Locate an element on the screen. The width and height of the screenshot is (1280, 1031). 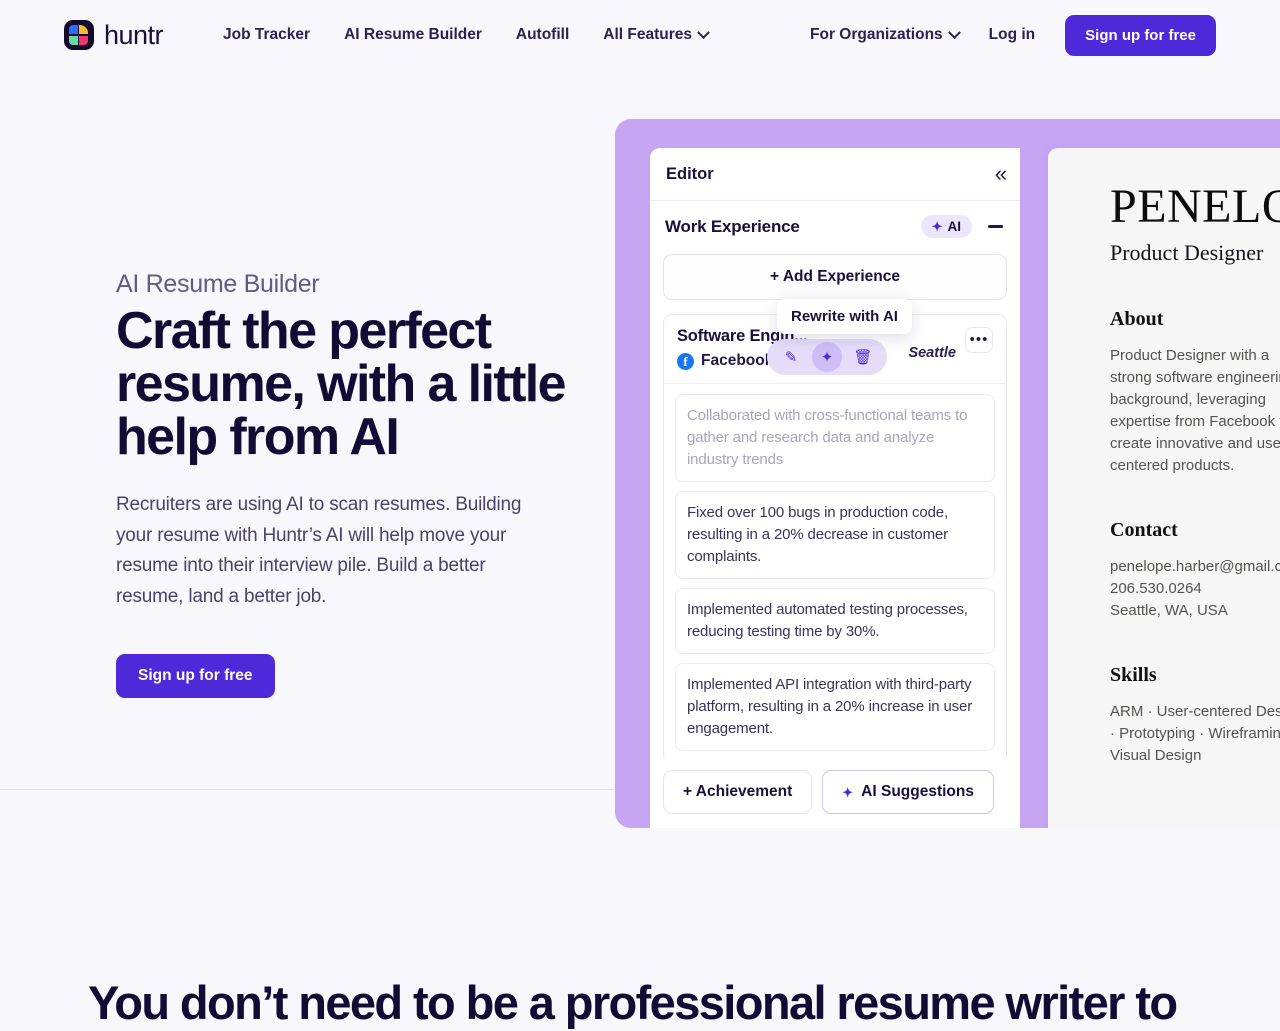
nav-item-label: For Organizations is located at coordinates (876, 34).